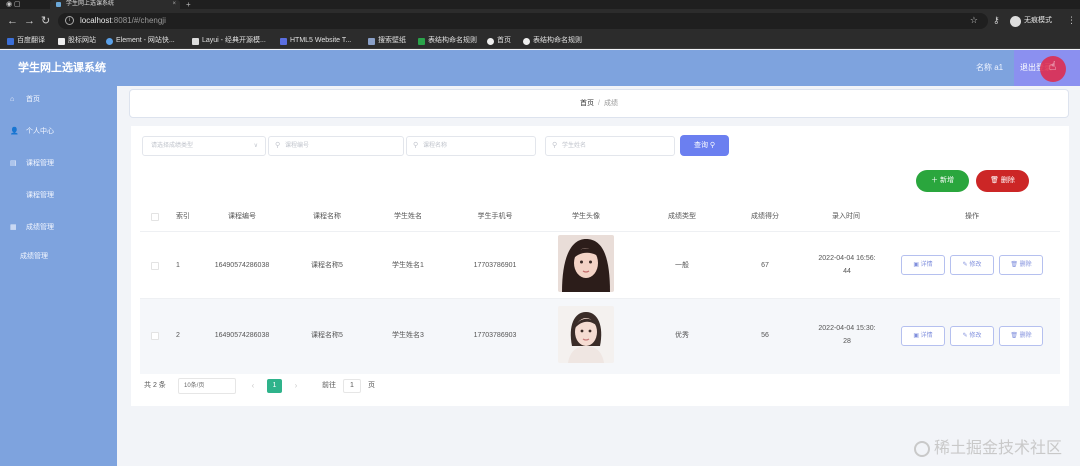 The height and width of the screenshot is (466, 1080). Describe the element at coordinates (58, 100) in the screenshot. I see `sidebar-item-home: ⌂ 首页` at that location.